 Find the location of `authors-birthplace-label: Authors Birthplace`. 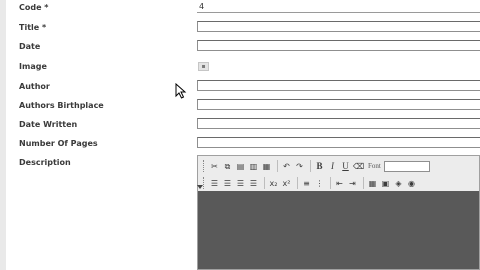

authors-birthplace-label: Authors Birthplace is located at coordinates (61, 105).